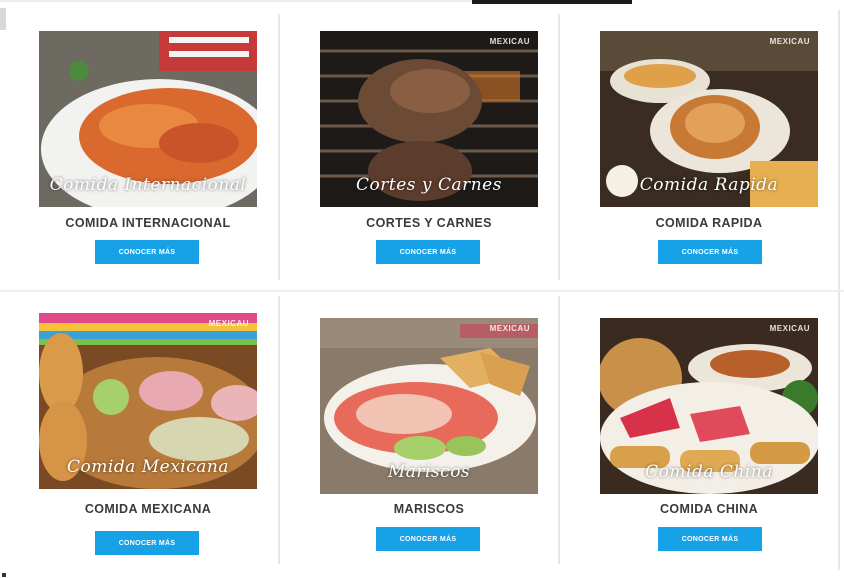  I want to click on photo-caption: Cortes y Carnes, so click(429, 185).